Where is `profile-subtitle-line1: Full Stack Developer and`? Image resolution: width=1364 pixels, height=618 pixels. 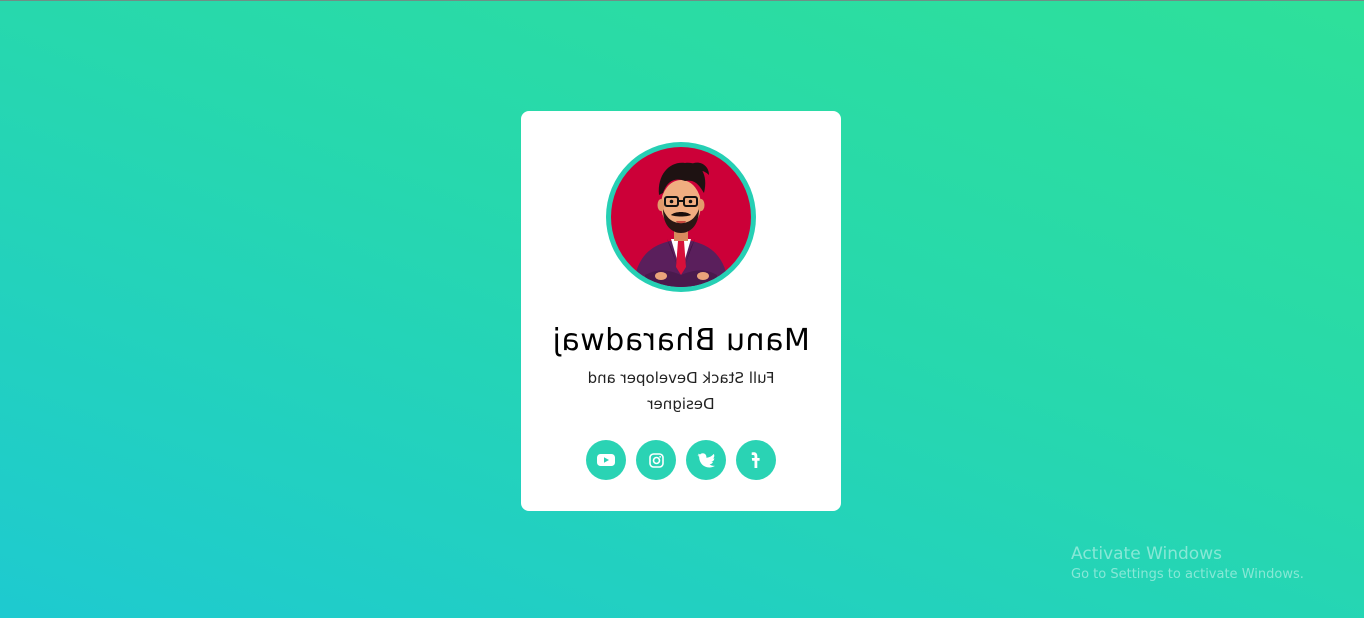
profile-subtitle-line1: Full Stack Developer and is located at coordinates (681, 378).